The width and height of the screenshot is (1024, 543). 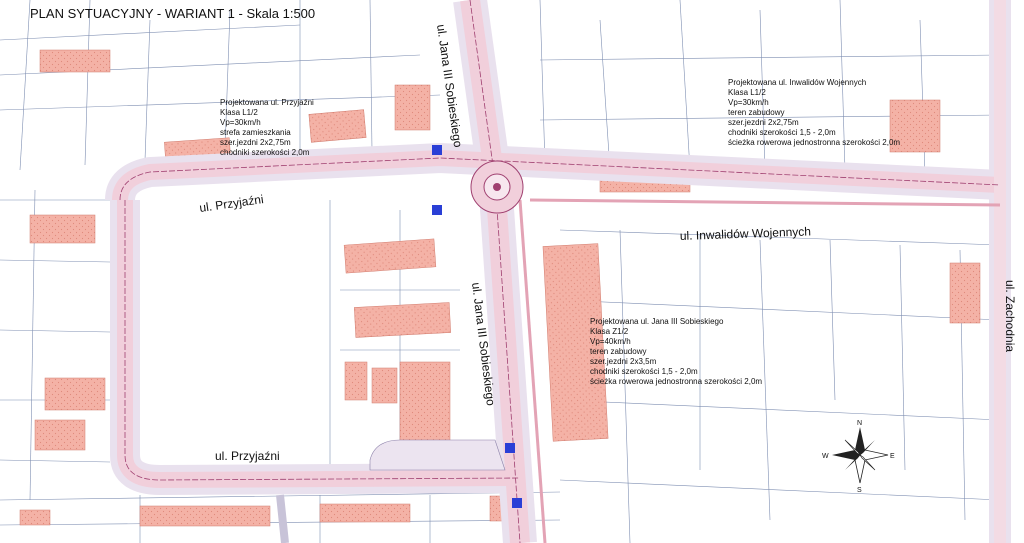 What do you see at coordinates (497, 187) in the screenshot?
I see `roundabout` at bounding box center [497, 187].